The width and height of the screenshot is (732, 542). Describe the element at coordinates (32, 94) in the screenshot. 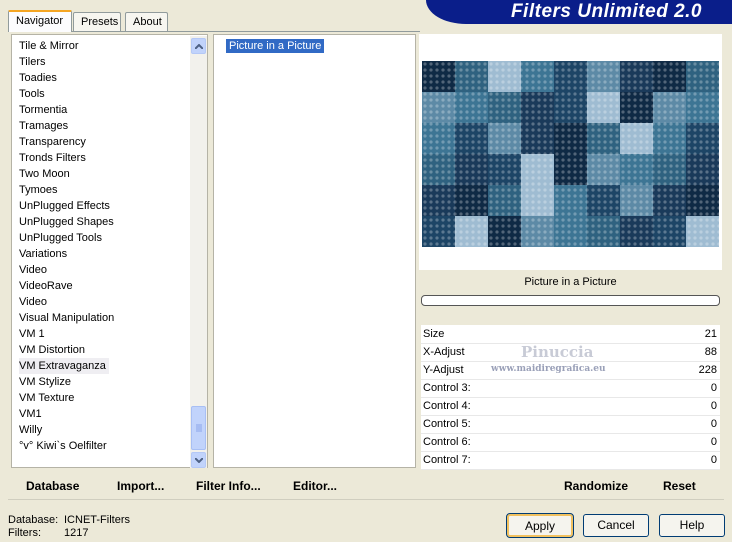

I see `category-item: Tools` at that location.